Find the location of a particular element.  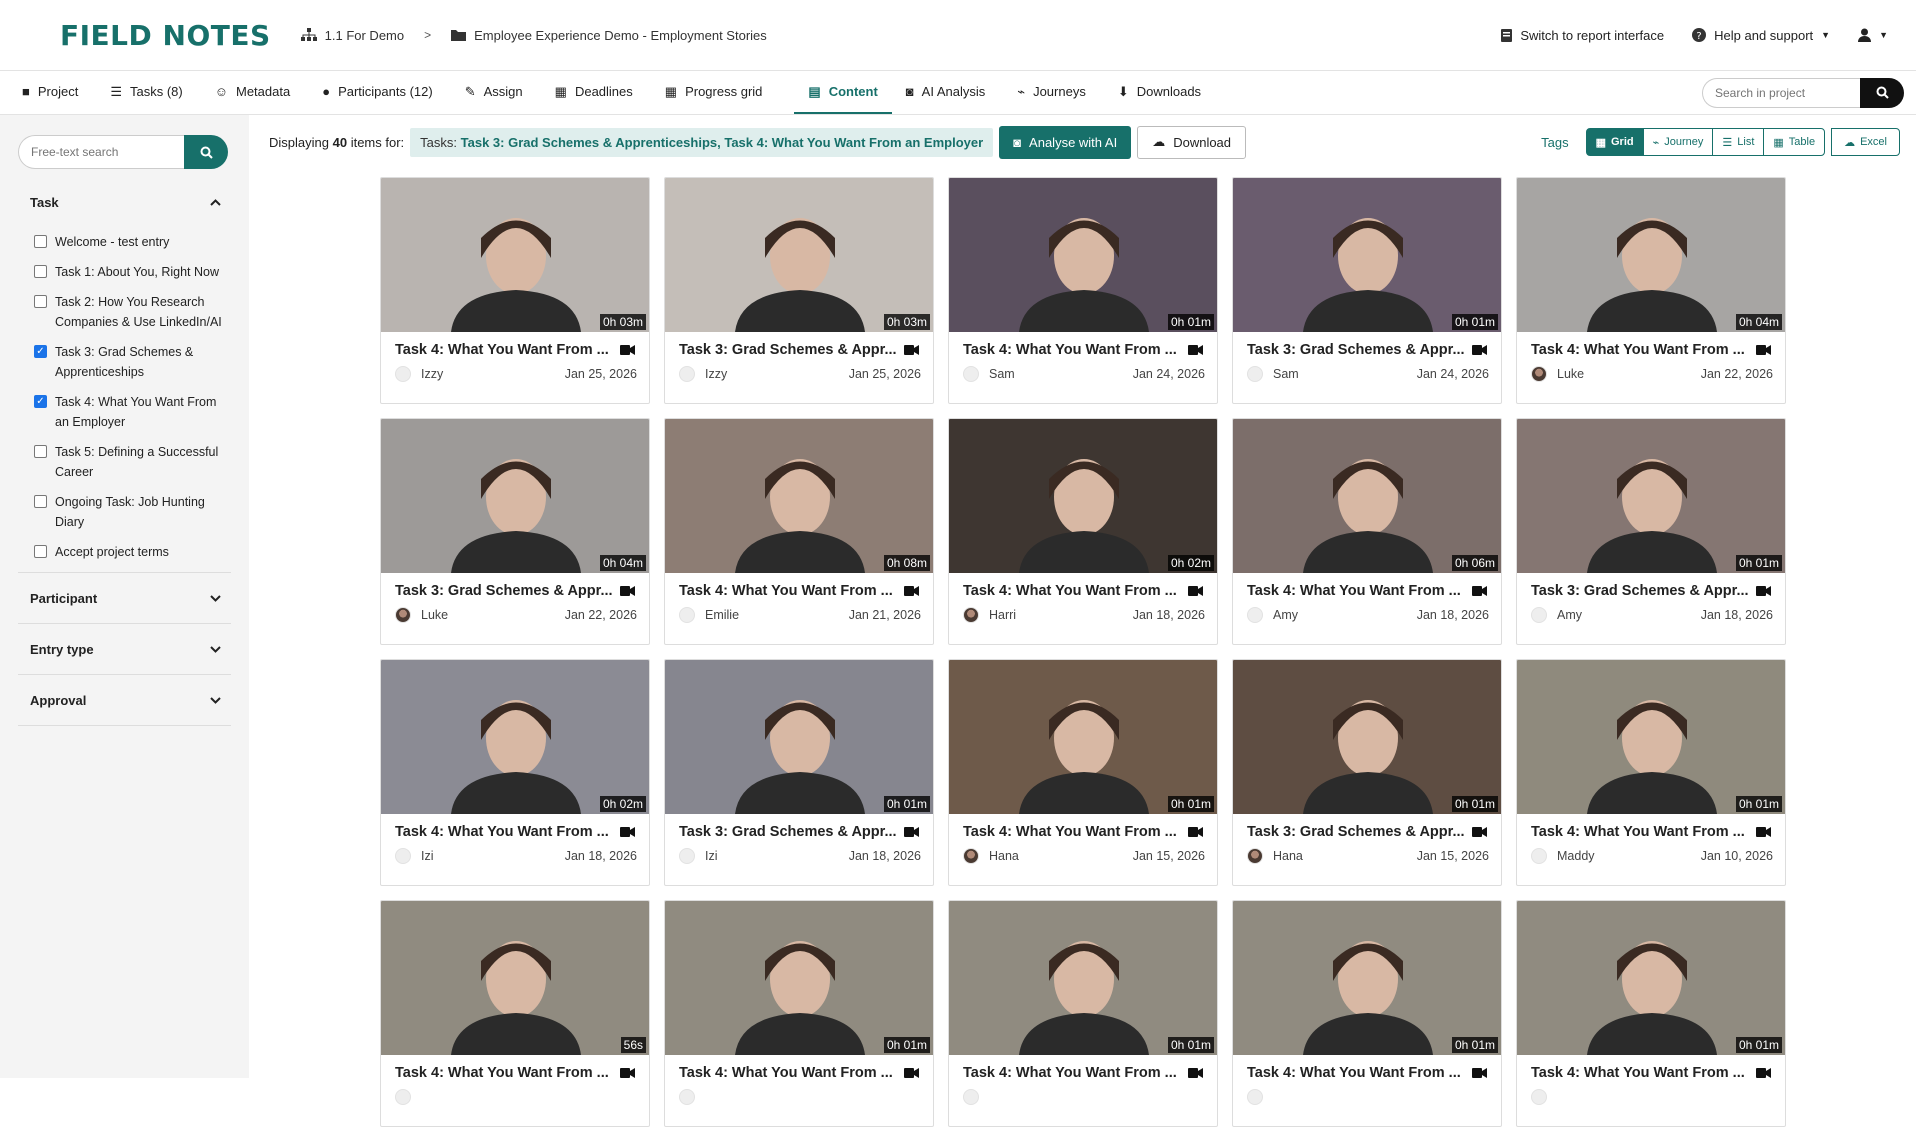

nav-journeys: ⌁ Journeys is located at coordinates (1060, 92).